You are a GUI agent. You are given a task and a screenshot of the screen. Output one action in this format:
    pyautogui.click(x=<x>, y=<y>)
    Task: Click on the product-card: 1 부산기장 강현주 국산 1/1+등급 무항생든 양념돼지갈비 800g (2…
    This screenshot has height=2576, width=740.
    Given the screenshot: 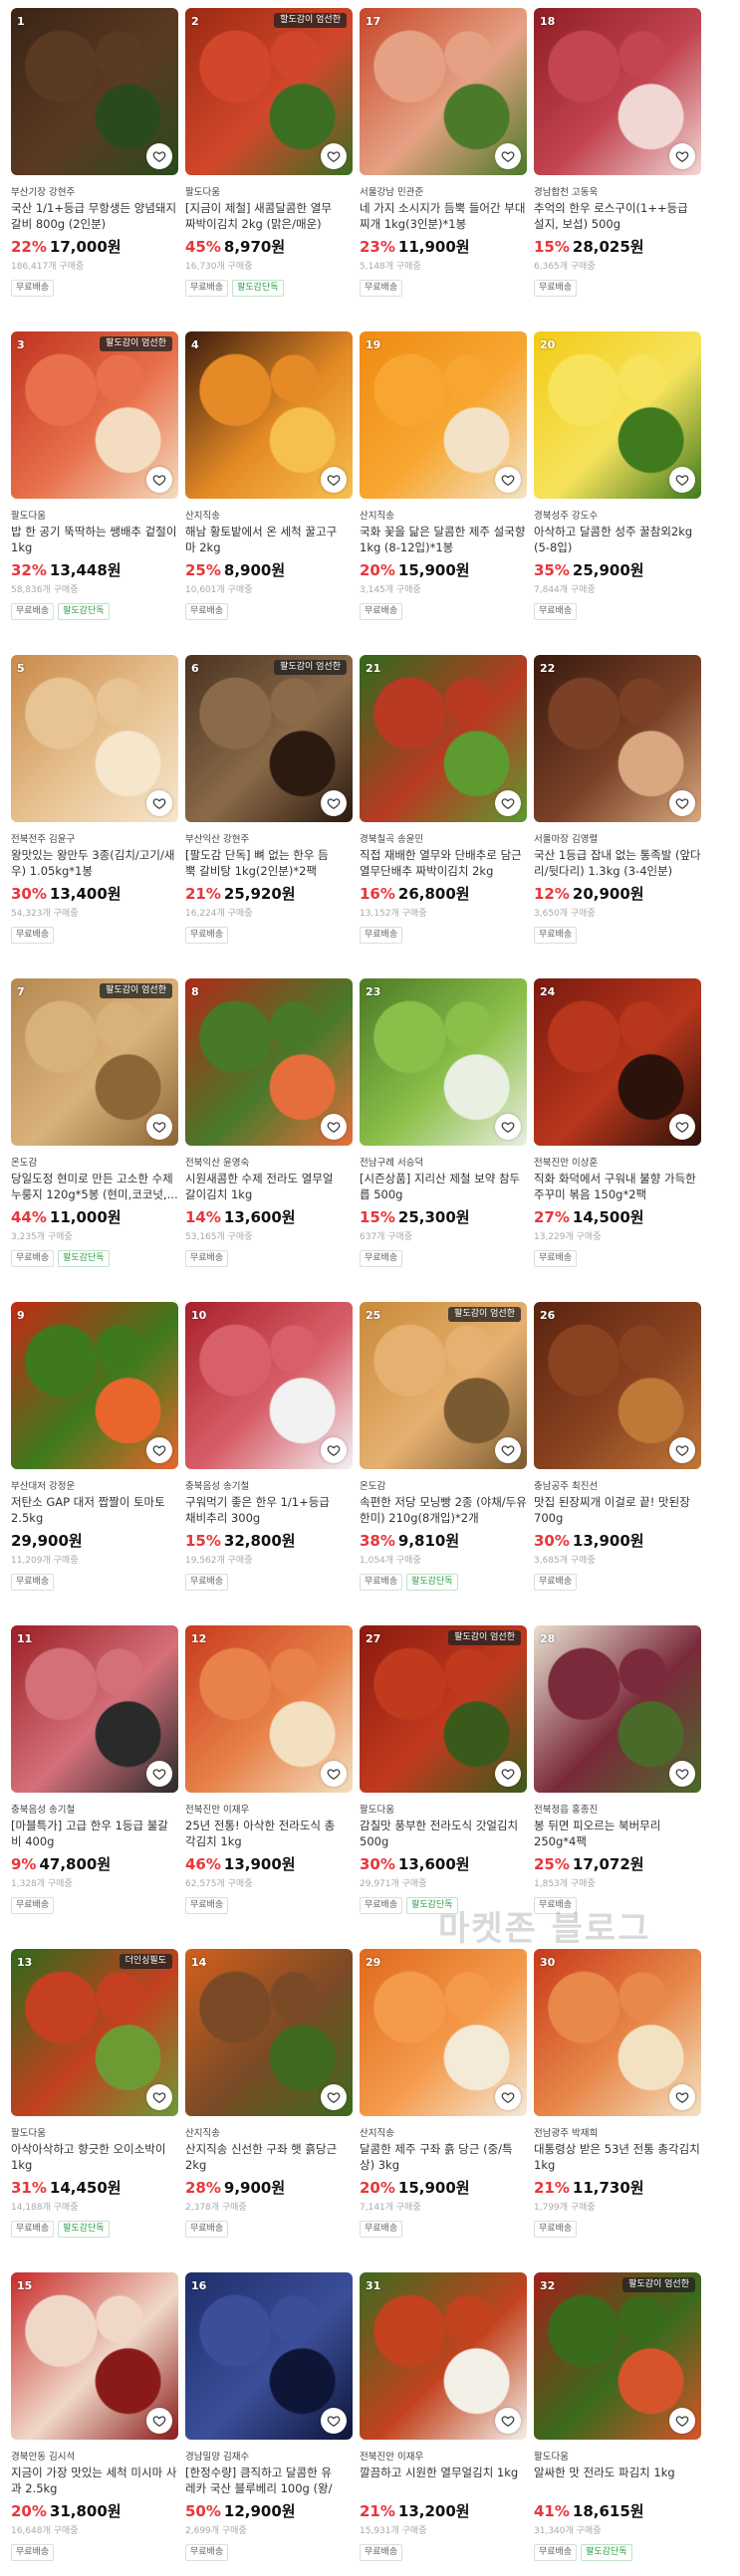 What is the action you would take?
    pyautogui.click(x=95, y=169)
    